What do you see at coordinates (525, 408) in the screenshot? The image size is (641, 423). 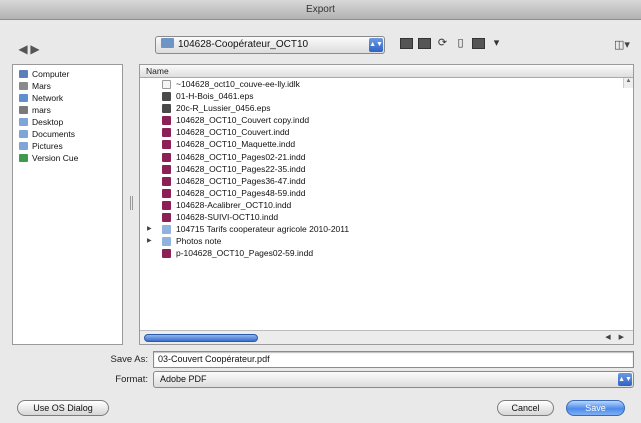 I see `cancel-button: Cancel` at bounding box center [525, 408].